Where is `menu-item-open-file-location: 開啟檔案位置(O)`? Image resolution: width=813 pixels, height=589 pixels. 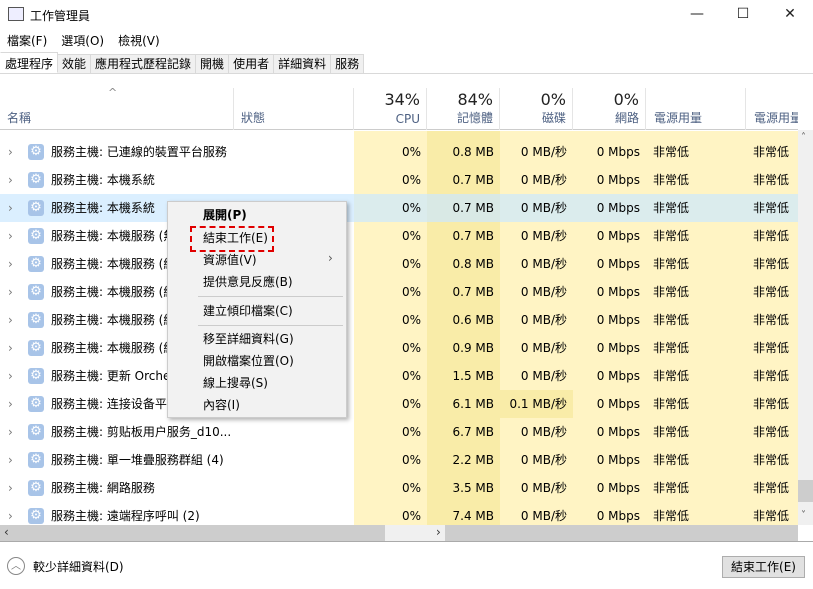
menu-item-open-file-location: 開啟檔案位置(O) is located at coordinates (248, 361).